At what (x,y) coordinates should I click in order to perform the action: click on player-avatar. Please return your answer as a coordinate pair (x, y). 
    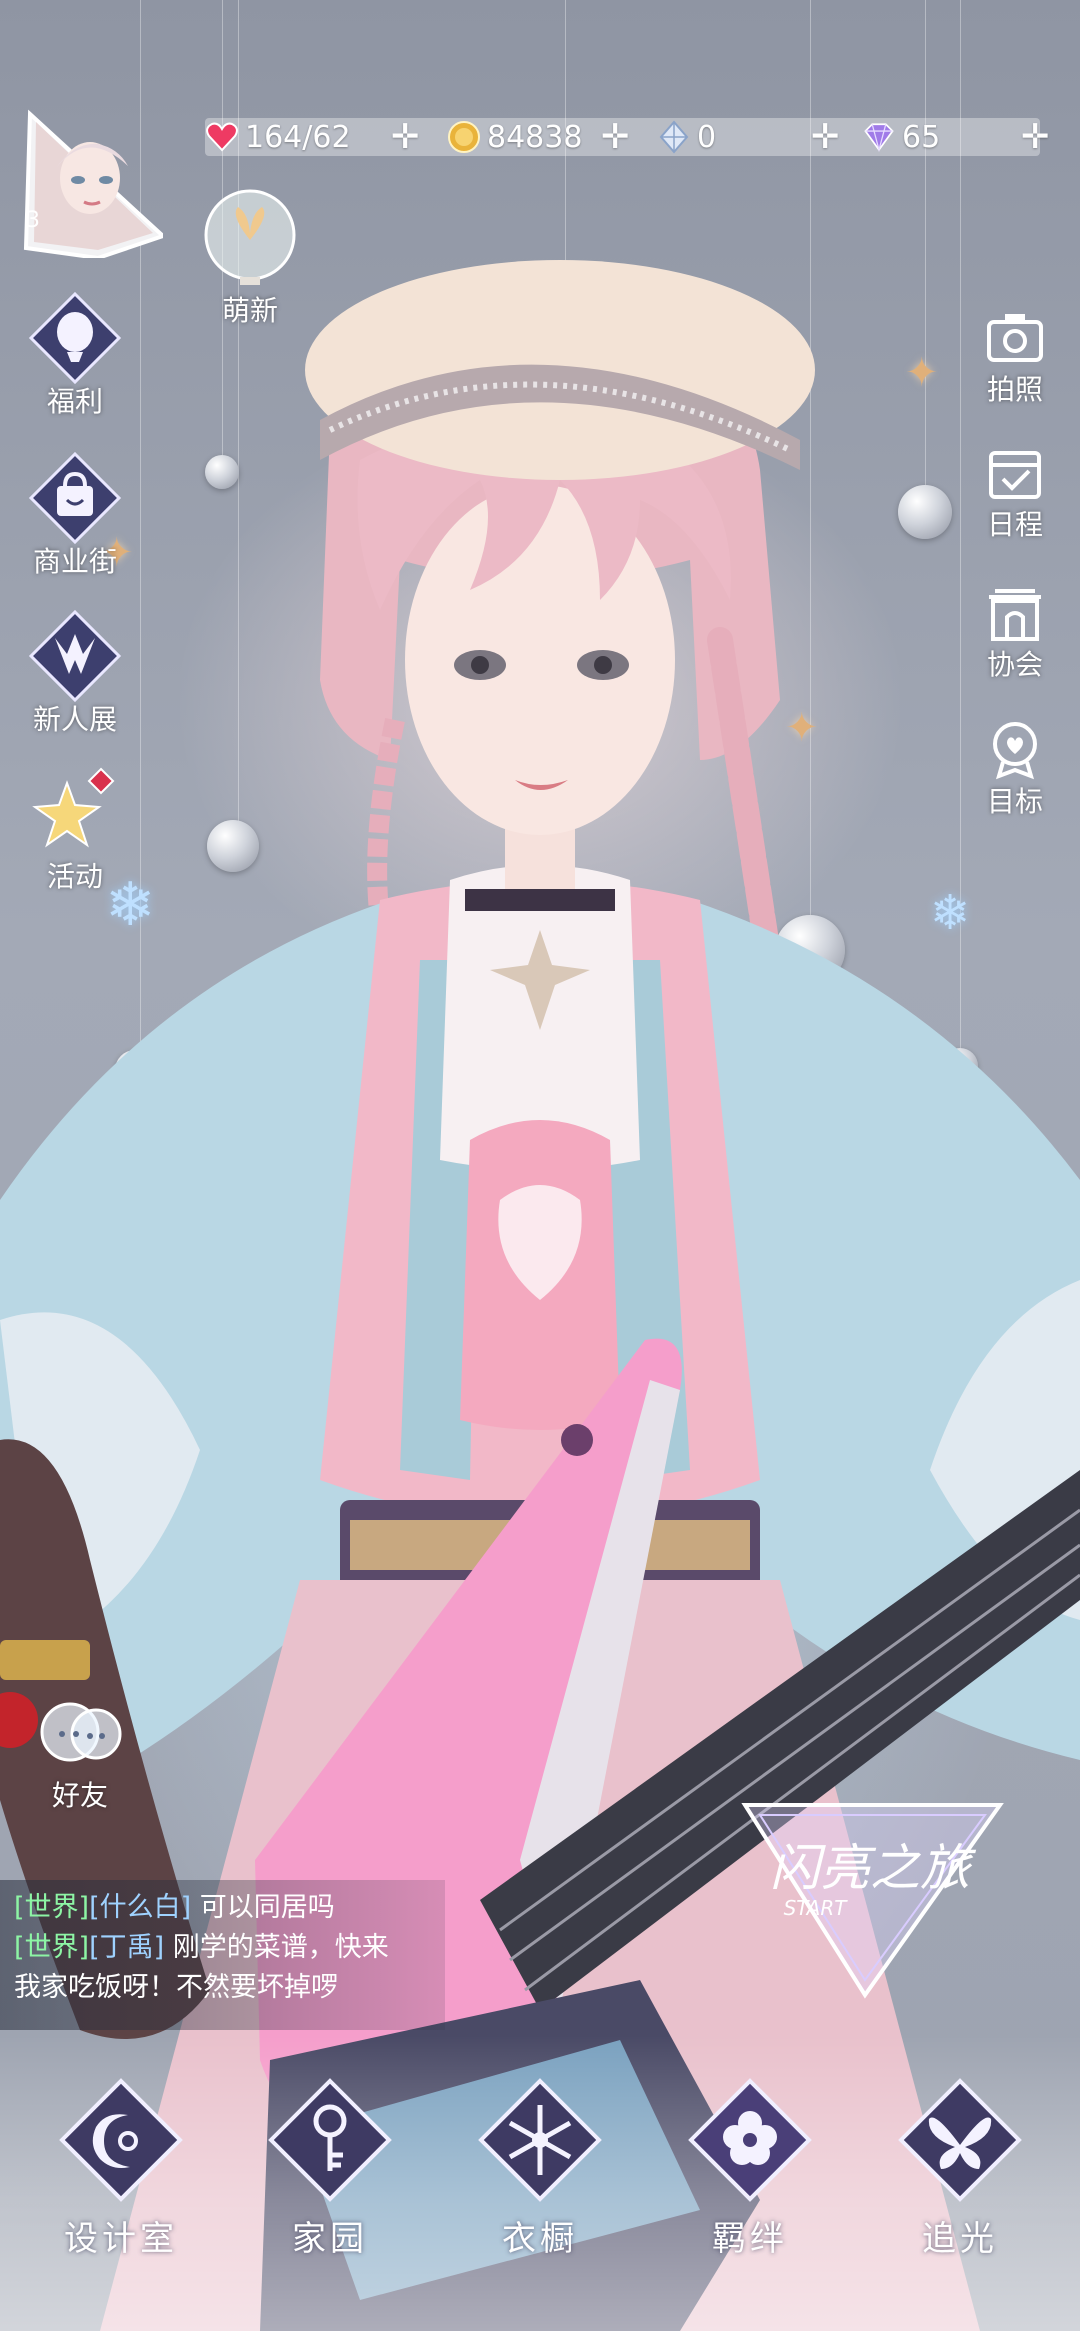
    Looking at the image, I should click on (92, 184).